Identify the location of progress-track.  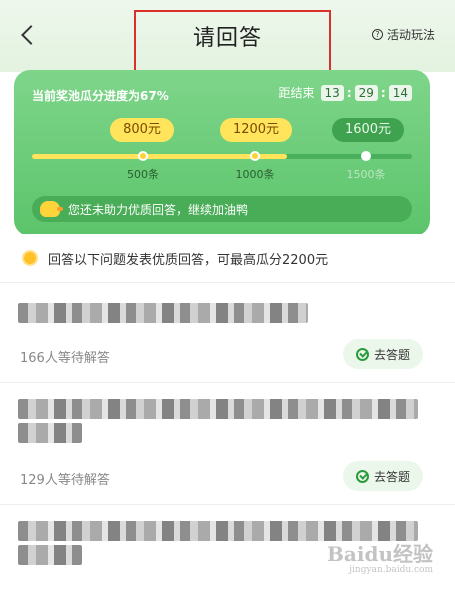
(222, 156).